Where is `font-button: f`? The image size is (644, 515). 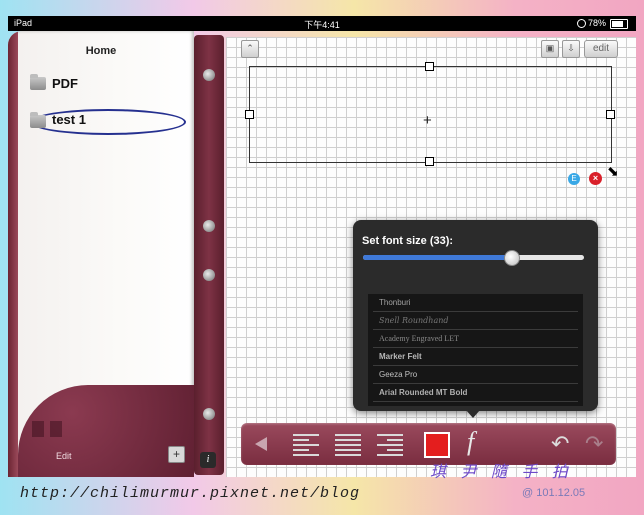 font-button: f is located at coordinates (470, 442).